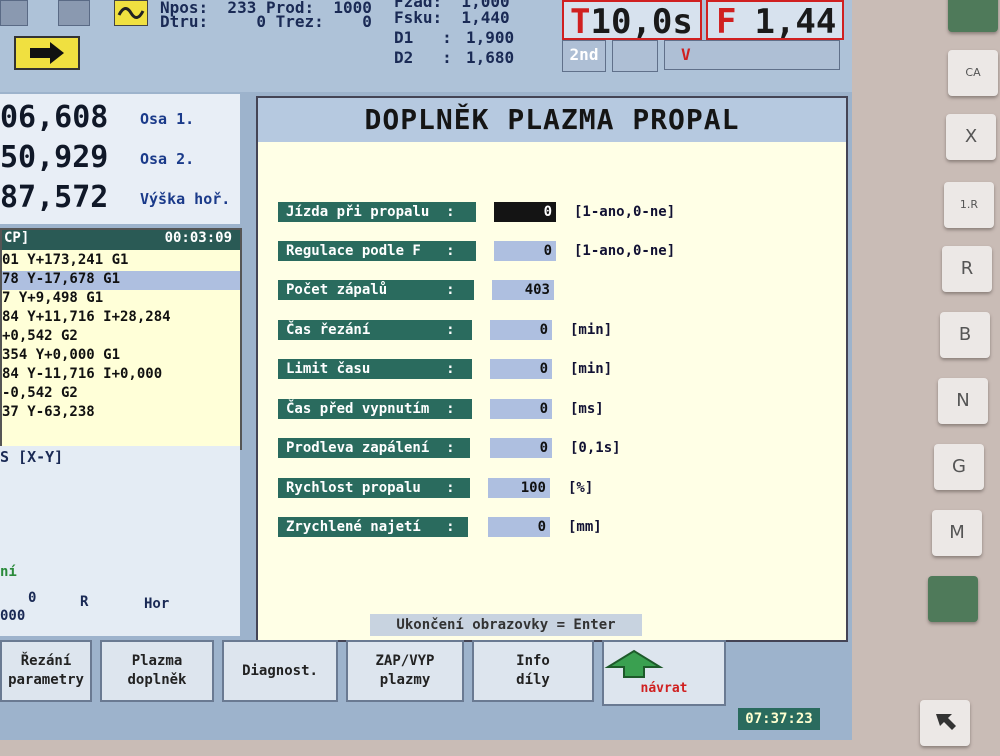  I want to click on clock-display: 07:37:23, so click(779, 719).